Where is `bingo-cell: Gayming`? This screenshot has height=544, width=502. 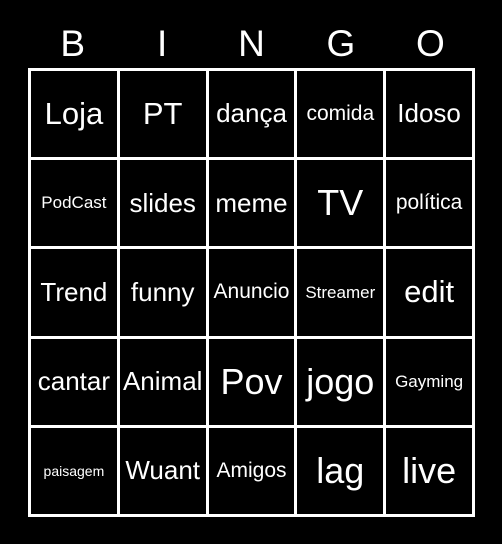
bingo-cell: Gayming is located at coordinates (429, 381).